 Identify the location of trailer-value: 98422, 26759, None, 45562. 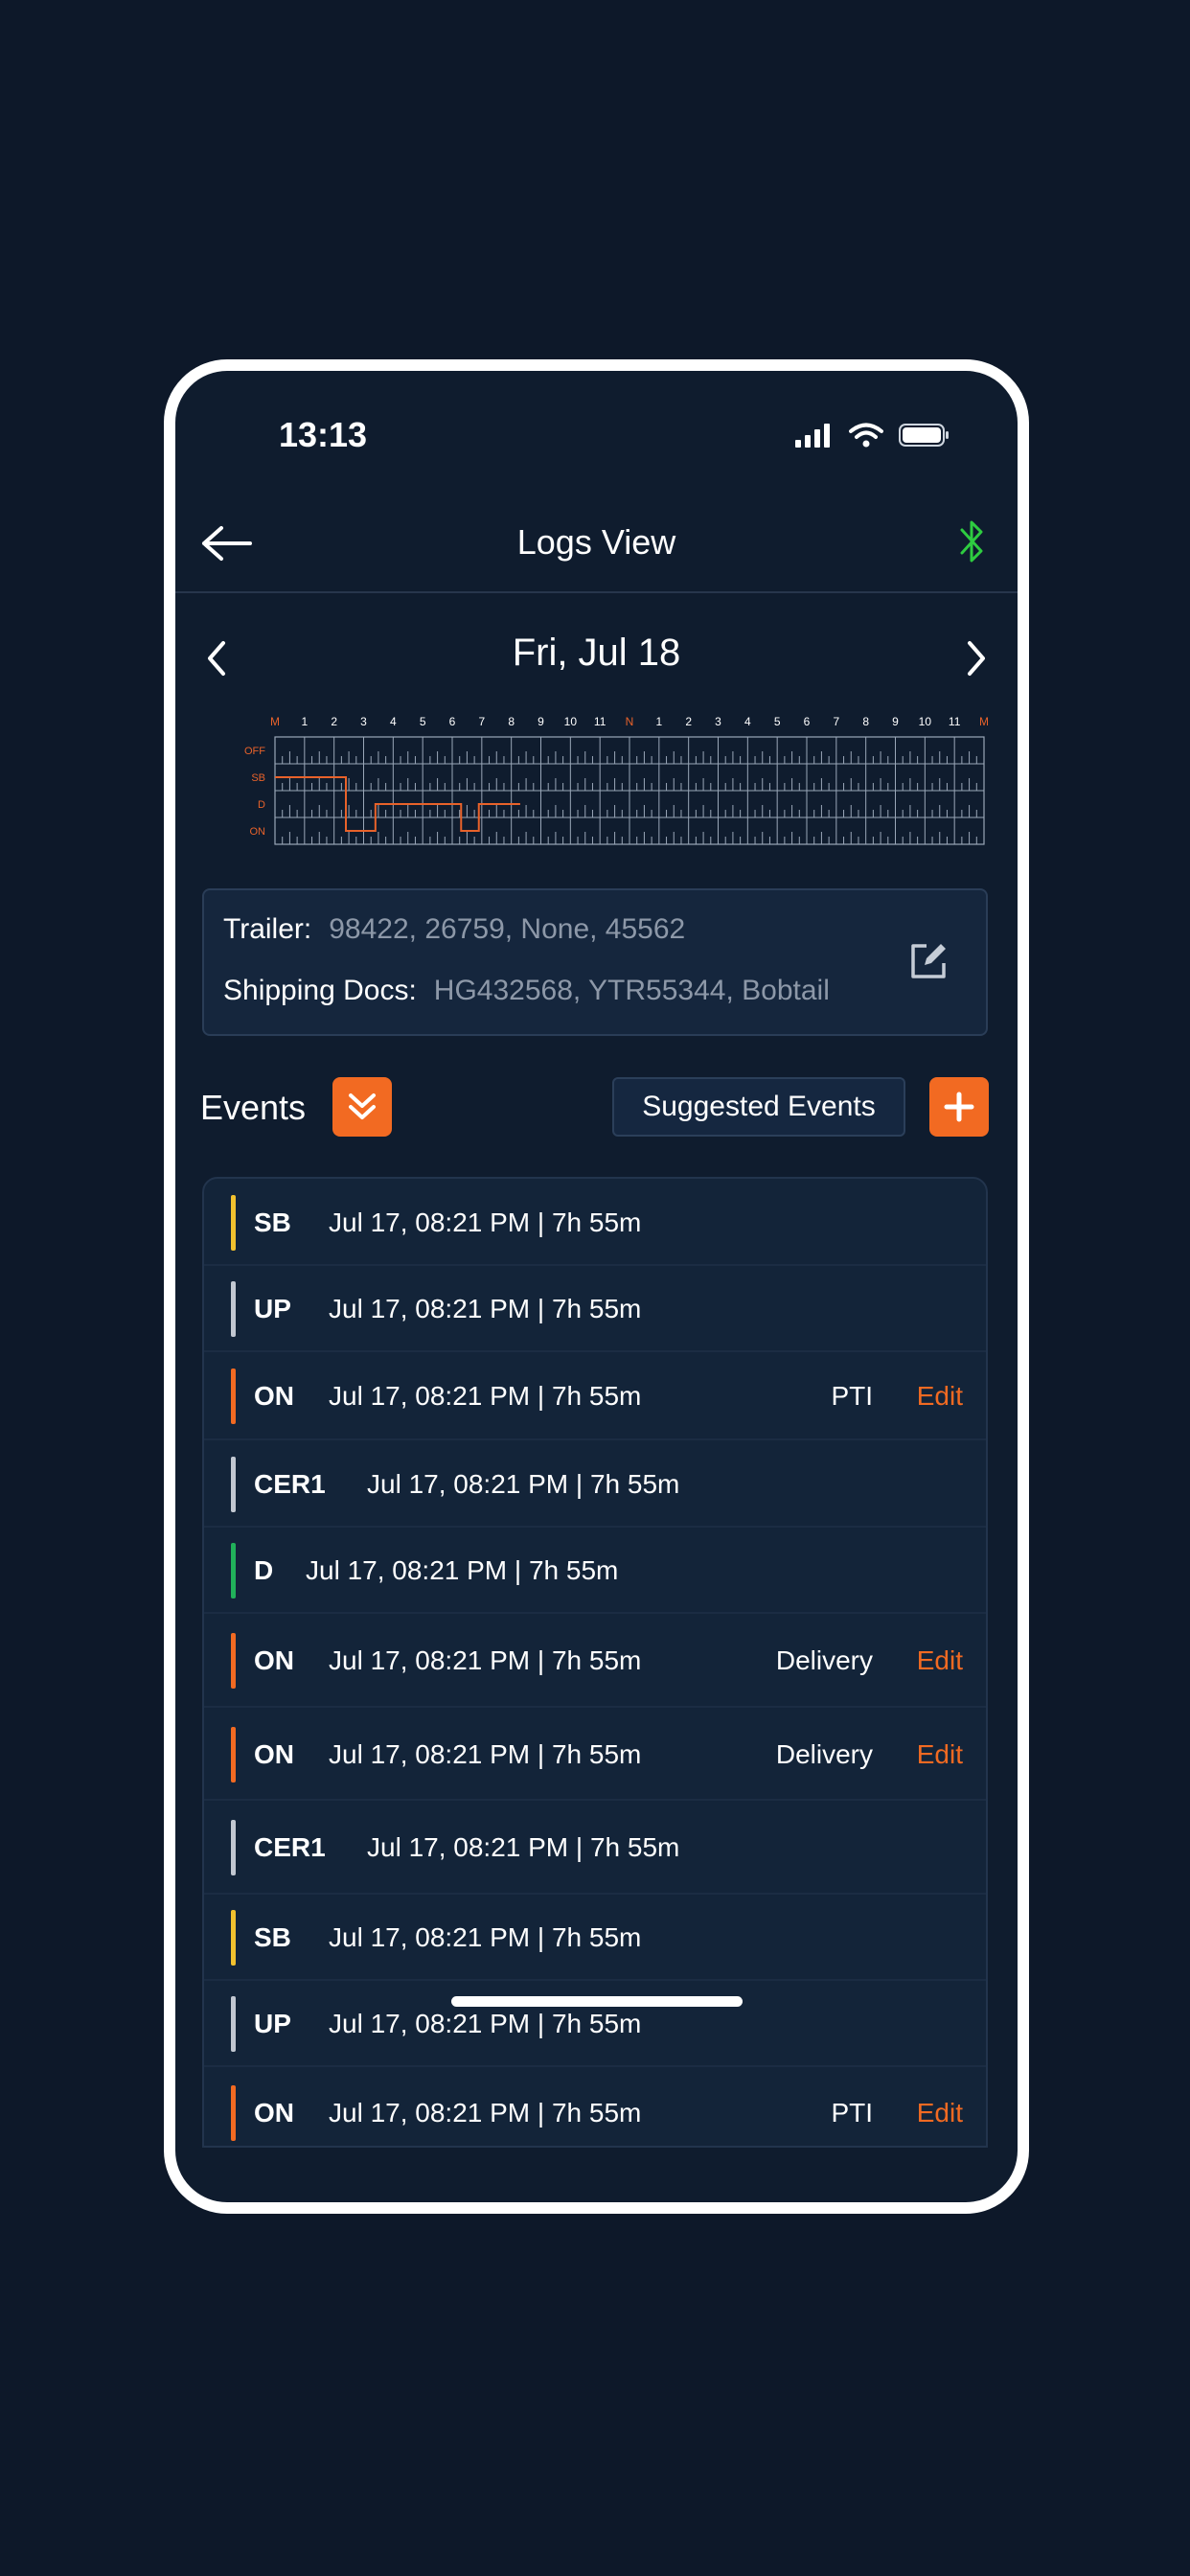
(508, 929).